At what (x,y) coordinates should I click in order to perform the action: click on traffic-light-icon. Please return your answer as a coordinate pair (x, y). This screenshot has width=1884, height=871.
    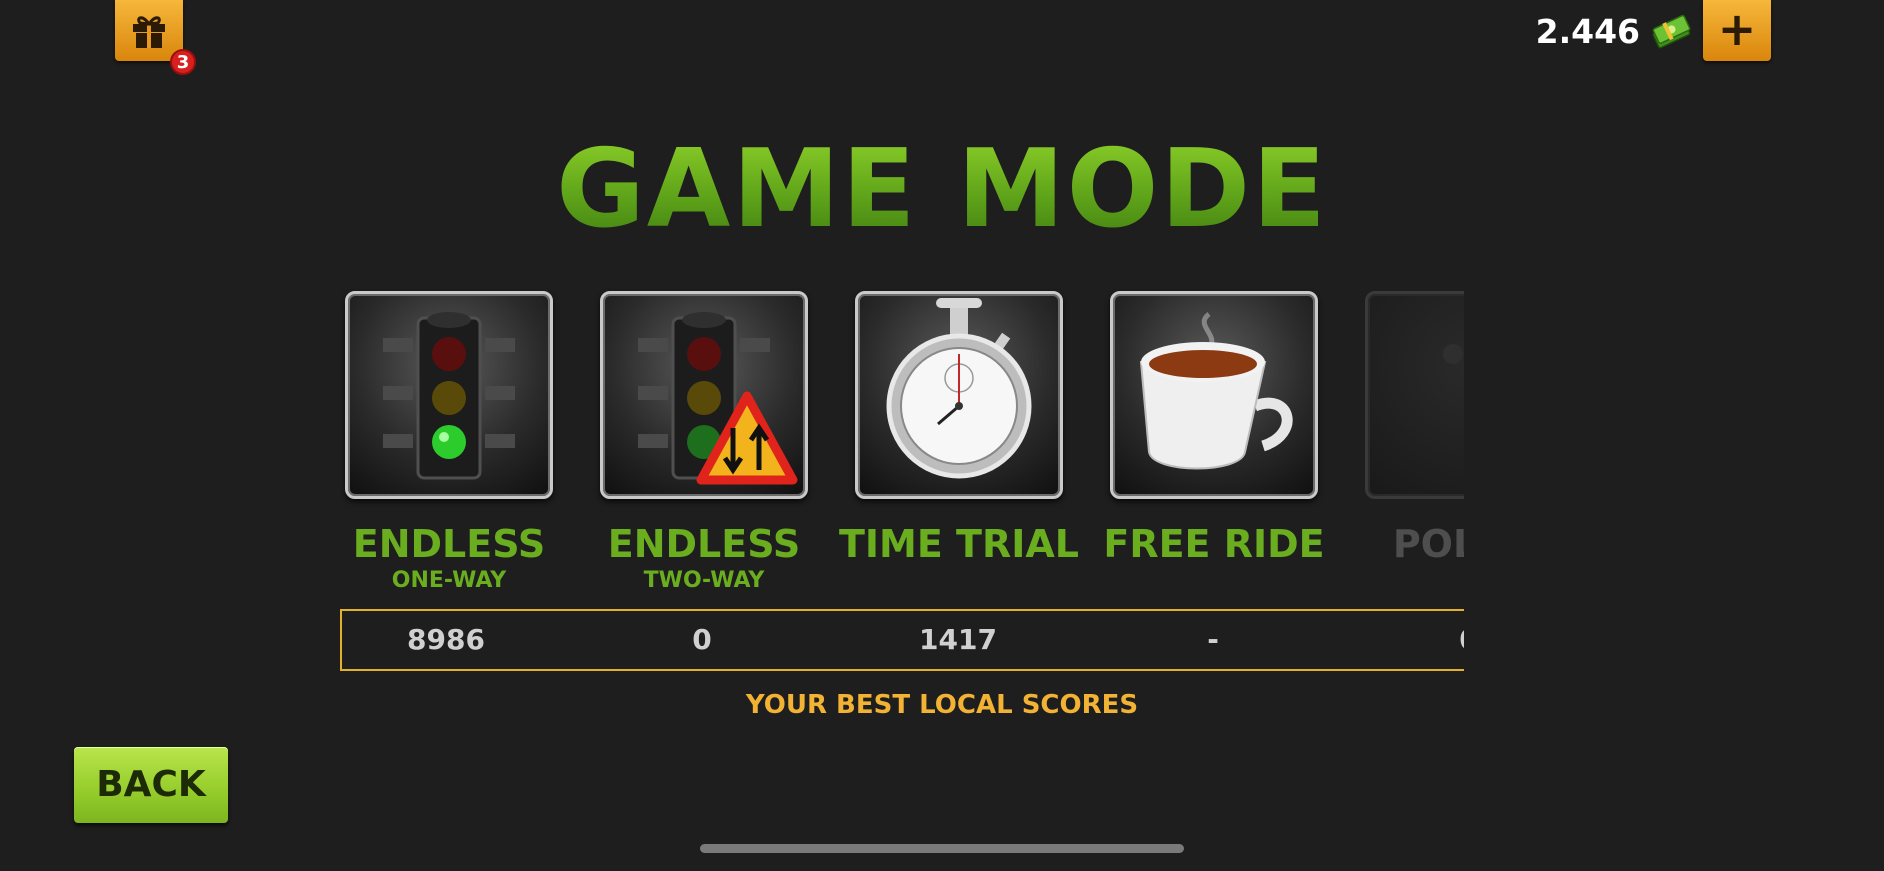
    Looking at the image, I should click on (449, 396).